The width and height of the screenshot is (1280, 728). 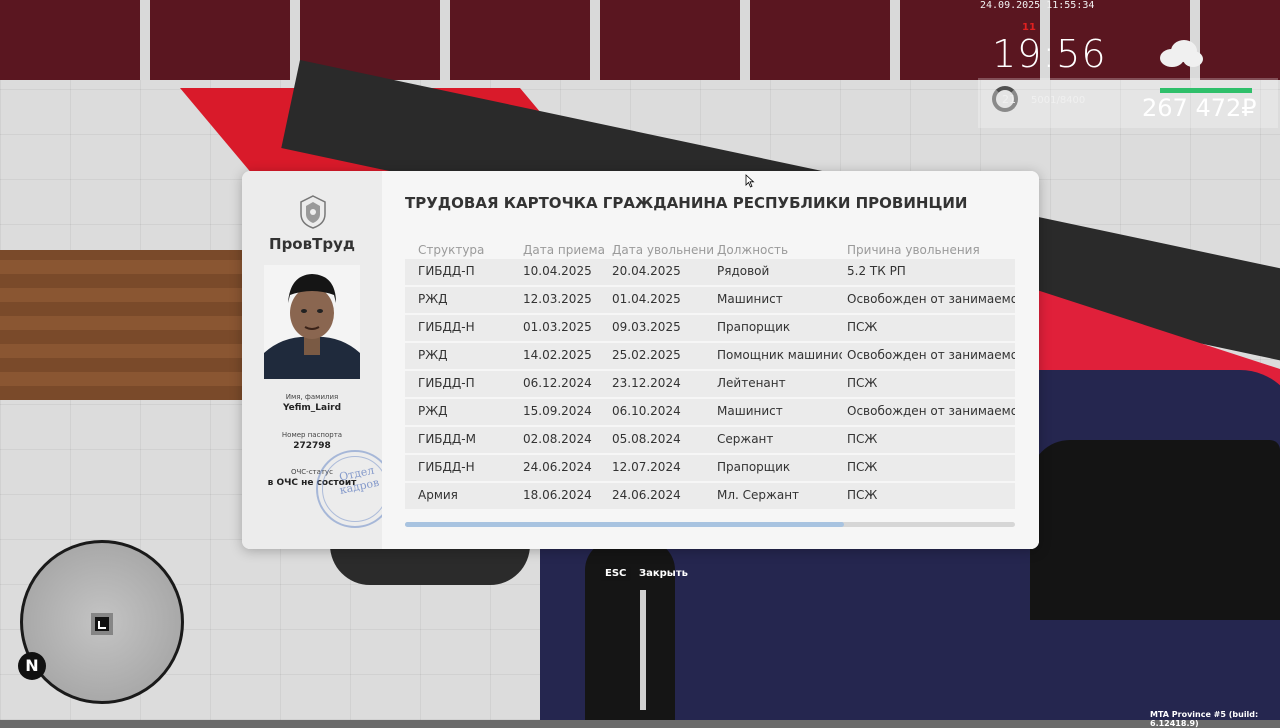 What do you see at coordinates (646, 299) in the screenshot?
I see `cell-dismiss-date: 01.04.2025` at bounding box center [646, 299].